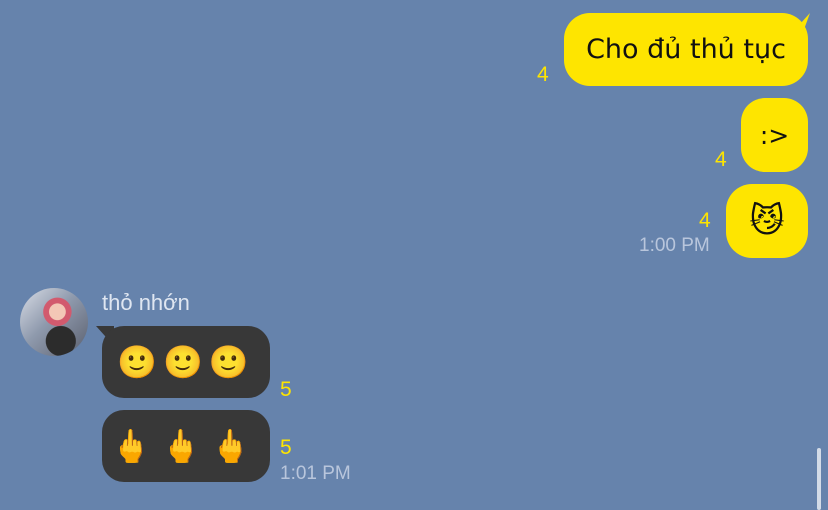 This screenshot has width=828, height=510. Describe the element at coordinates (315, 473) in the screenshot. I see `message-timestamp: 1:01 PM` at that location.